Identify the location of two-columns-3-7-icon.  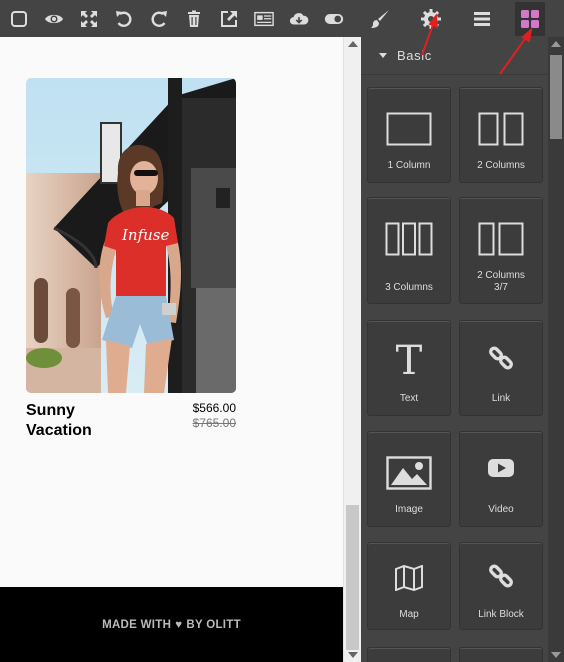
(501, 239).